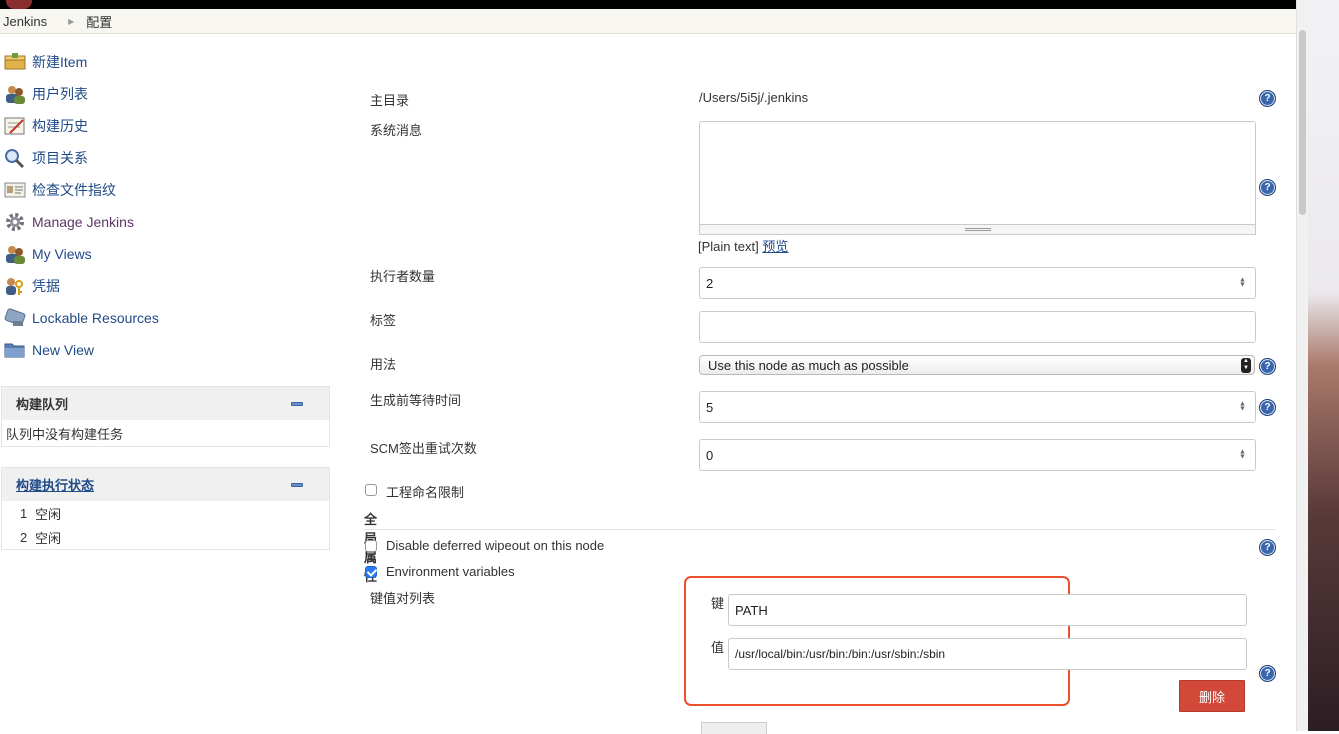 The width and height of the screenshot is (1339, 734). I want to click on sidebar-item-new-view: New View, so click(165, 350).